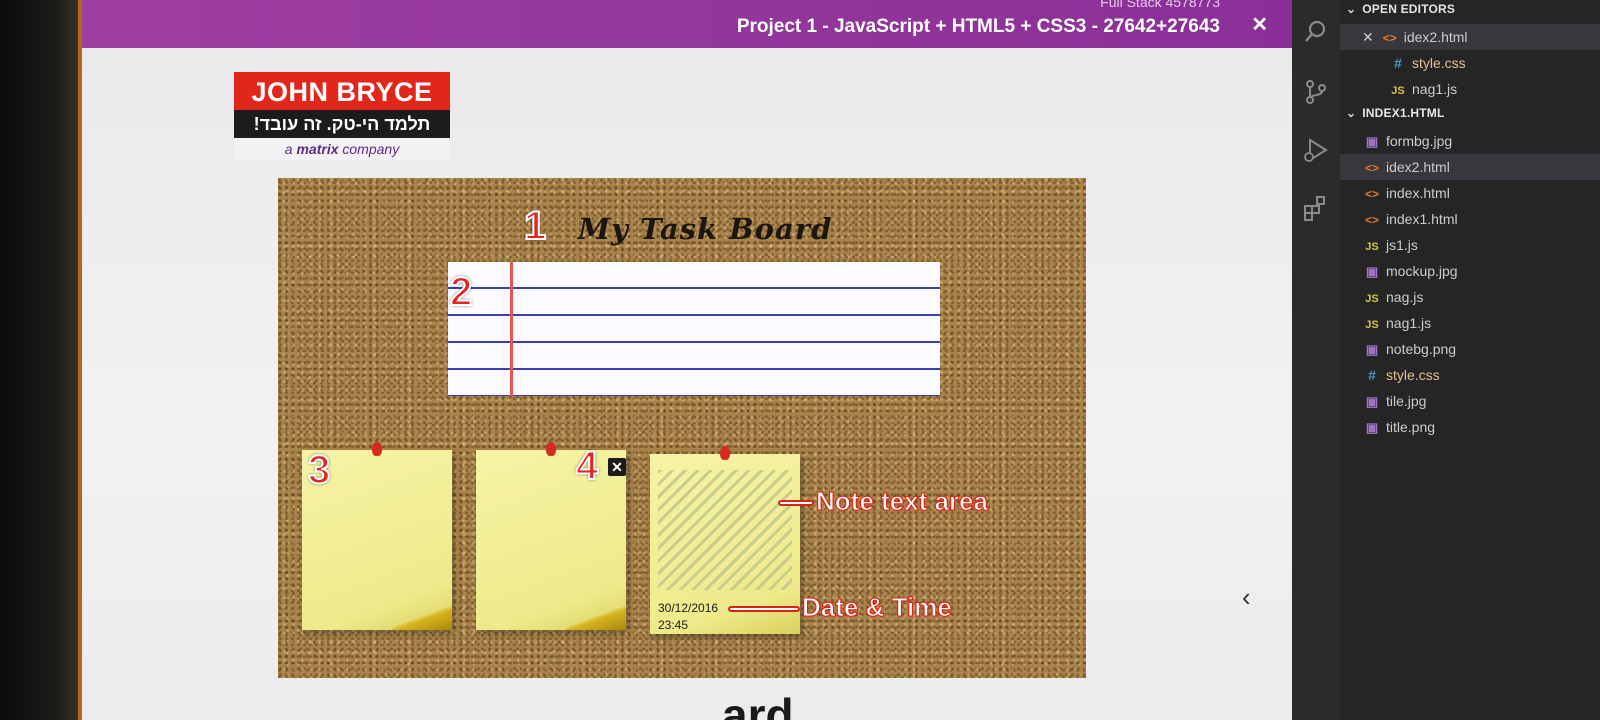  I want to click on open-editor-item: ✕ <> idex2.html, so click(1470, 37).